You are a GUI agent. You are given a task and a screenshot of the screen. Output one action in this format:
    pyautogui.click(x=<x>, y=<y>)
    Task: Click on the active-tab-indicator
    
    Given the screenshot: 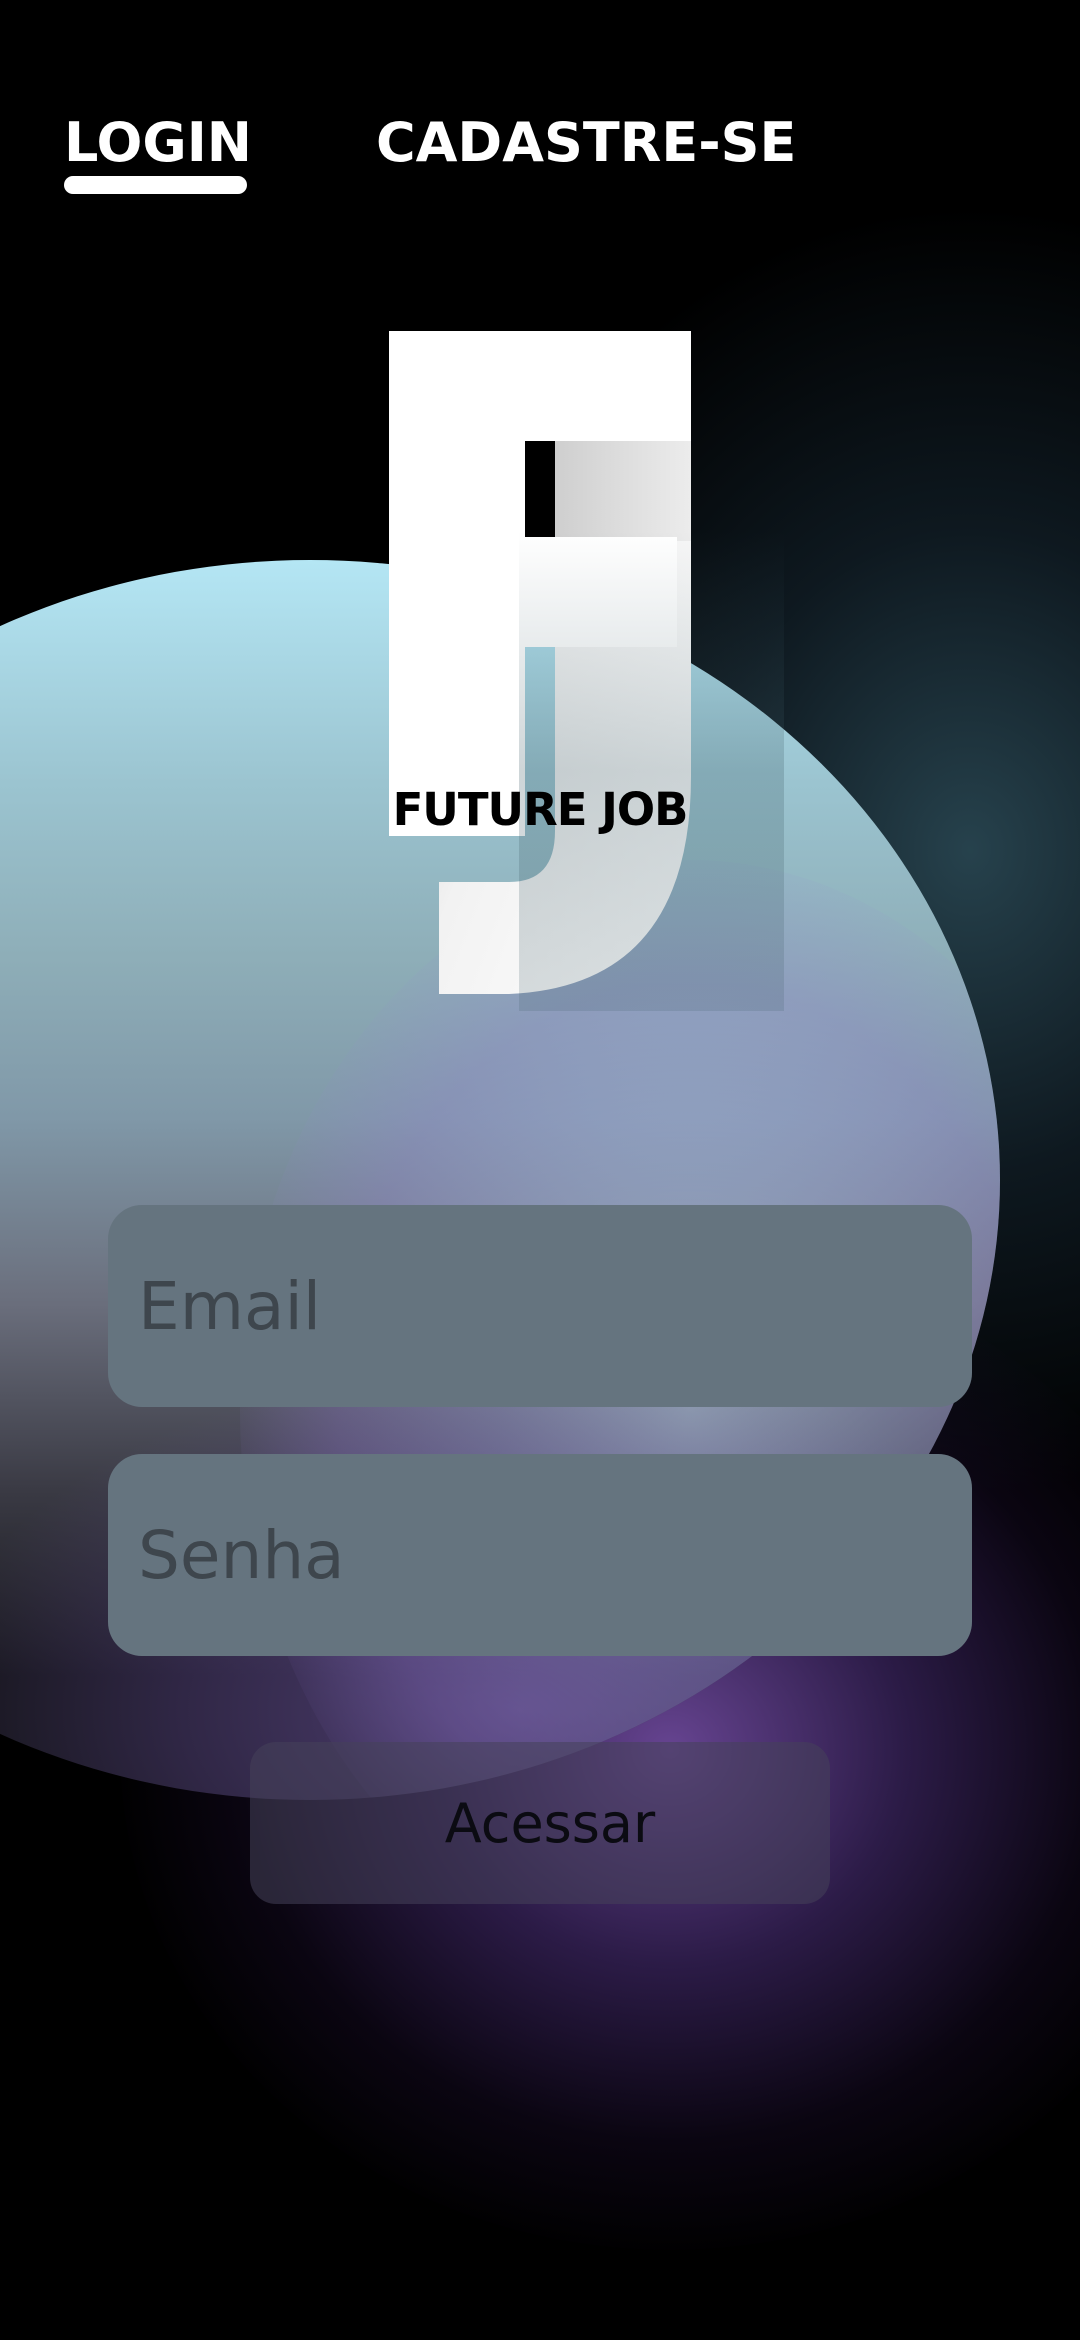 What is the action you would take?
    pyautogui.click(x=155, y=185)
    